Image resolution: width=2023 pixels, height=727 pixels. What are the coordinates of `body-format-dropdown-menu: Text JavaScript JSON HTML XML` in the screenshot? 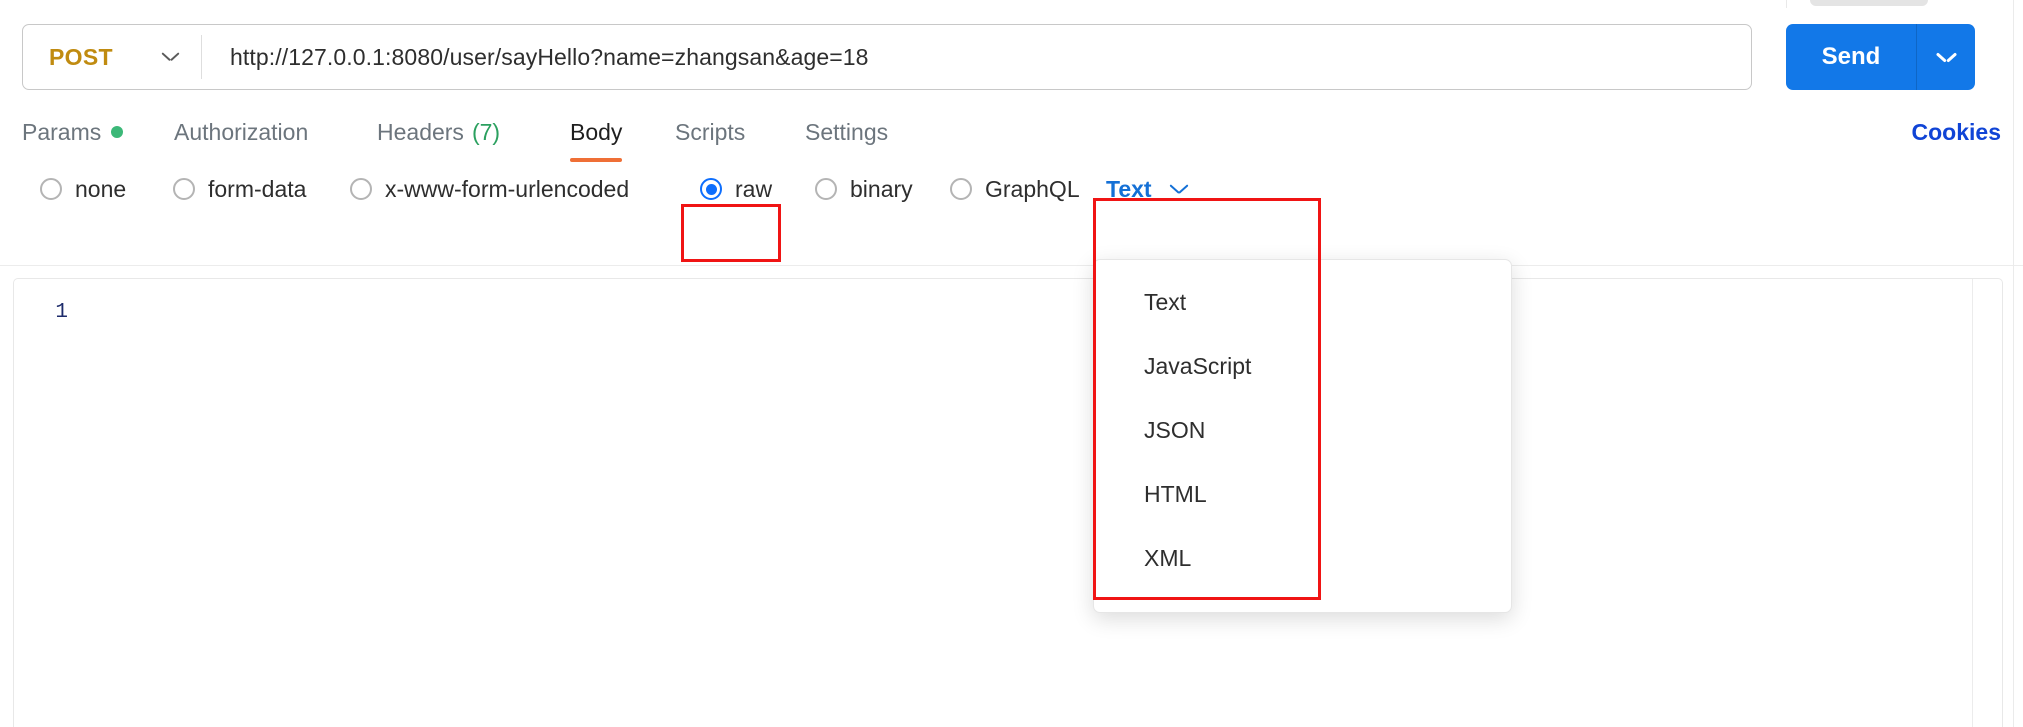 It's located at (1302, 436).